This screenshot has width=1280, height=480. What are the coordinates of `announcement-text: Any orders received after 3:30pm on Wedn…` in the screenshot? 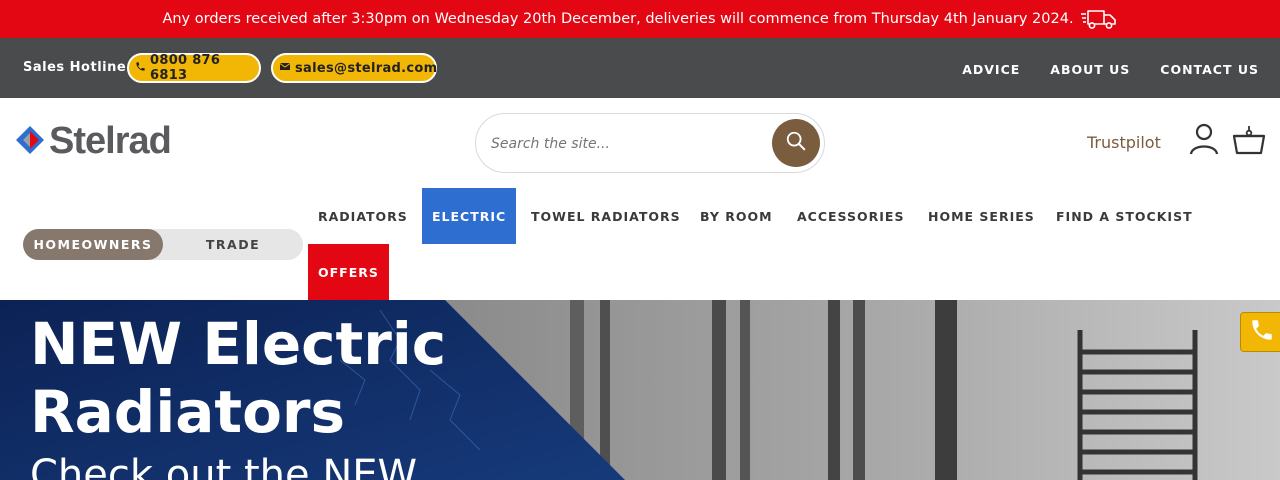 It's located at (618, 19).